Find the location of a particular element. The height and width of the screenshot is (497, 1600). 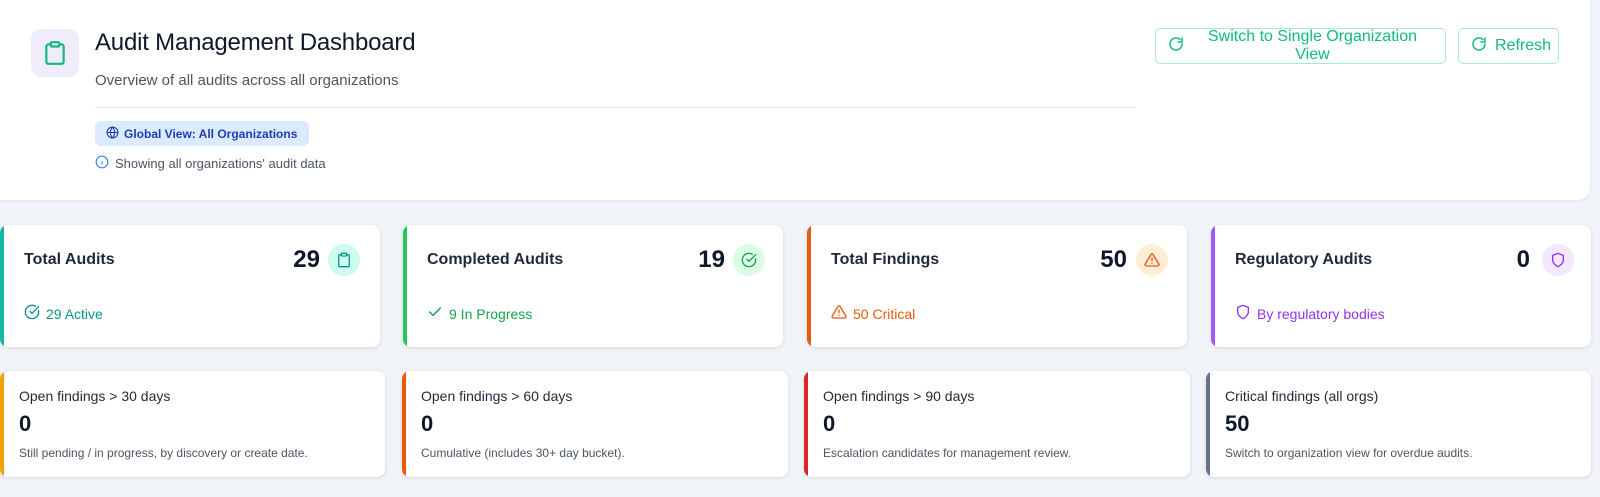

aging-value: 50 is located at coordinates (1237, 423).